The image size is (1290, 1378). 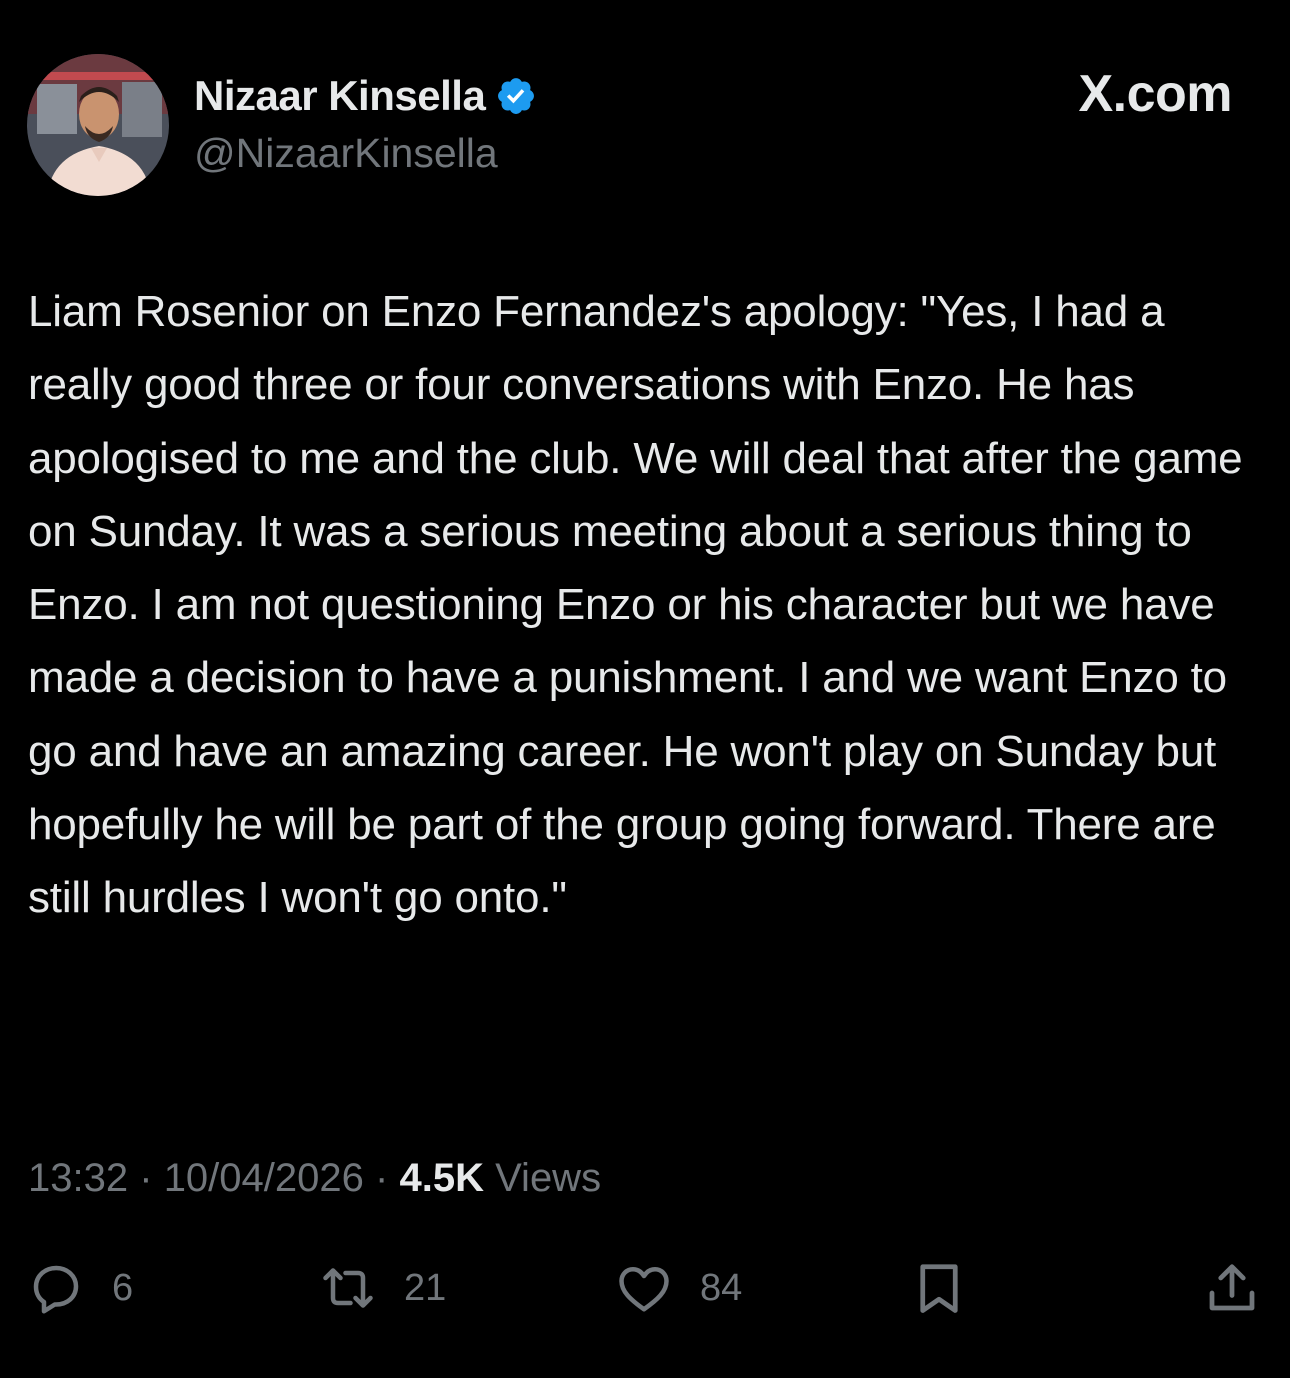 I want to click on reply-count: 6, so click(x=123, y=1287).